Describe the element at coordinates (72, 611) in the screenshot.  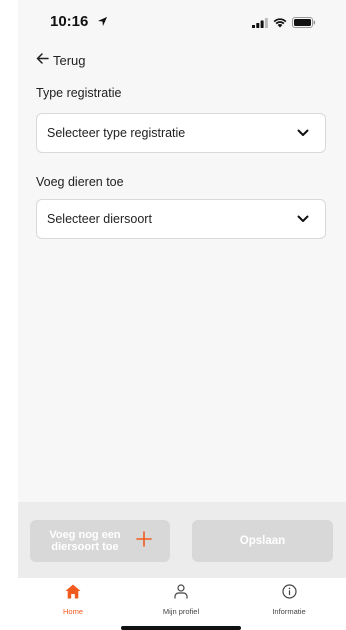
I see `tab-home-label: Home` at that location.